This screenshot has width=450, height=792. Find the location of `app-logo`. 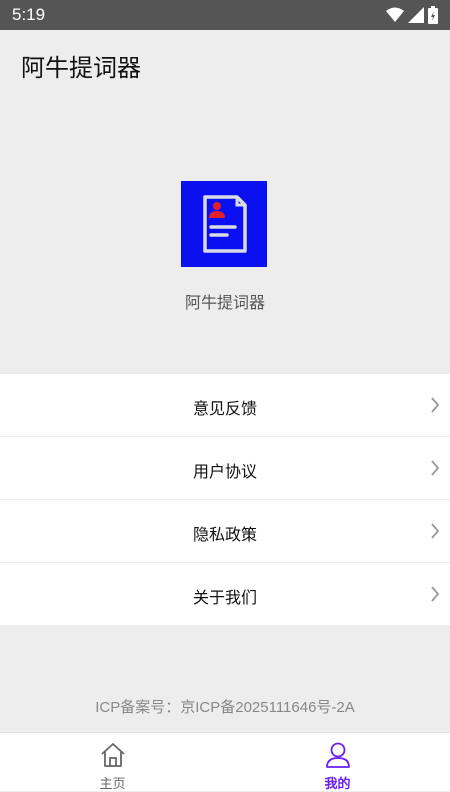

app-logo is located at coordinates (224, 224).